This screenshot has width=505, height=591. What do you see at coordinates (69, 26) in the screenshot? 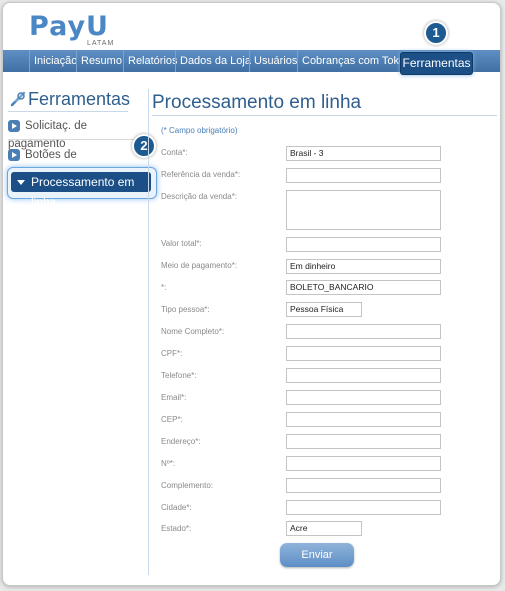
I see `logo-text: PayU` at bounding box center [69, 26].